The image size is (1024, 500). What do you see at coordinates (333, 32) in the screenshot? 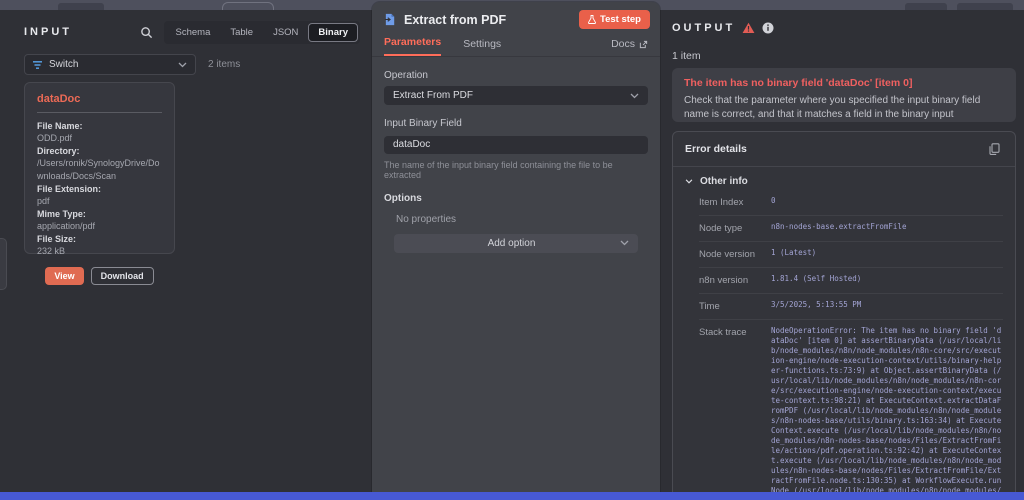
I see `tab-binary: Binary` at bounding box center [333, 32].